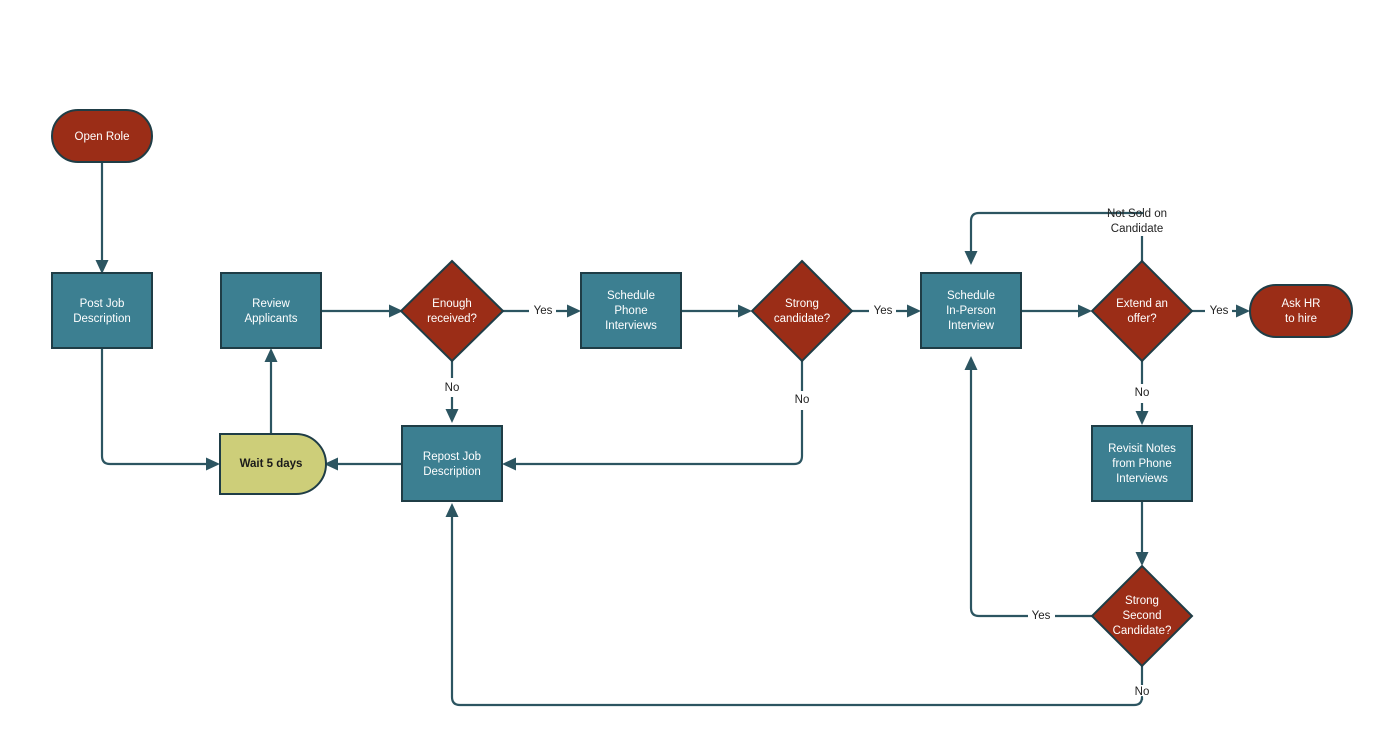  Describe the element at coordinates (452, 388) in the screenshot. I see `edge-label-enough-no: No` at that location.